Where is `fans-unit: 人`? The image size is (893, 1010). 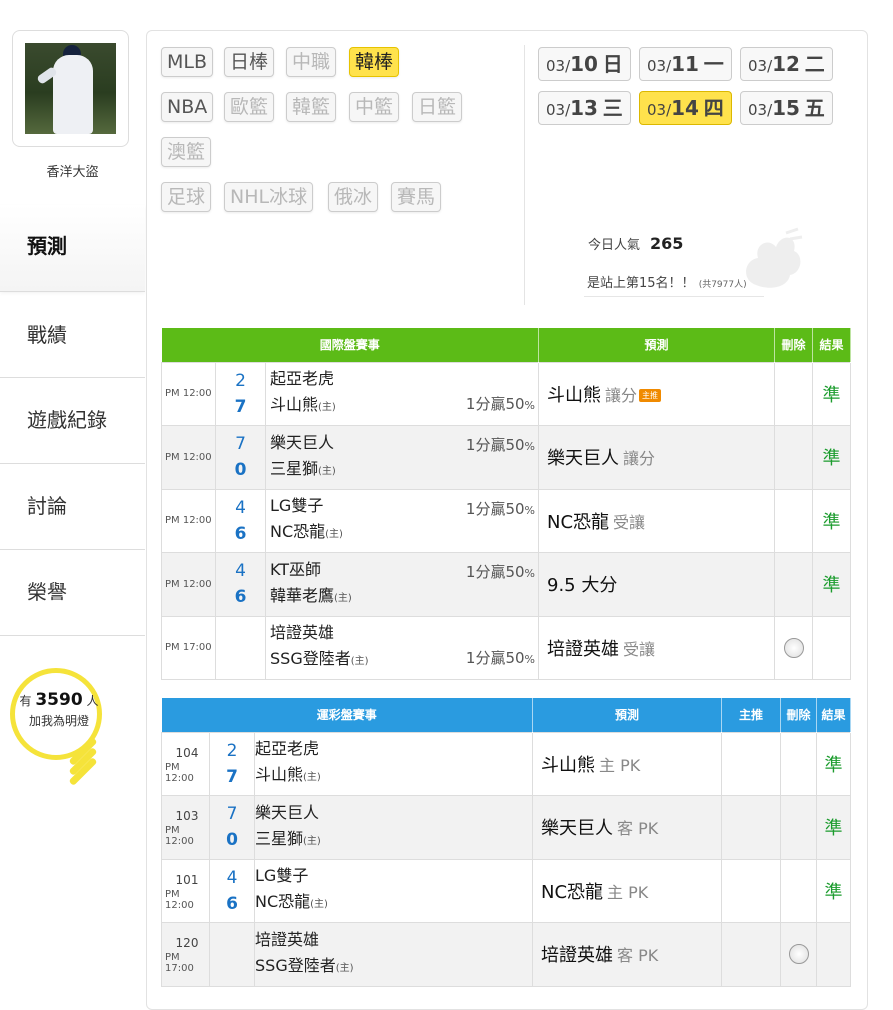
fans-unit: 人 is located at coordinates (92, 701).